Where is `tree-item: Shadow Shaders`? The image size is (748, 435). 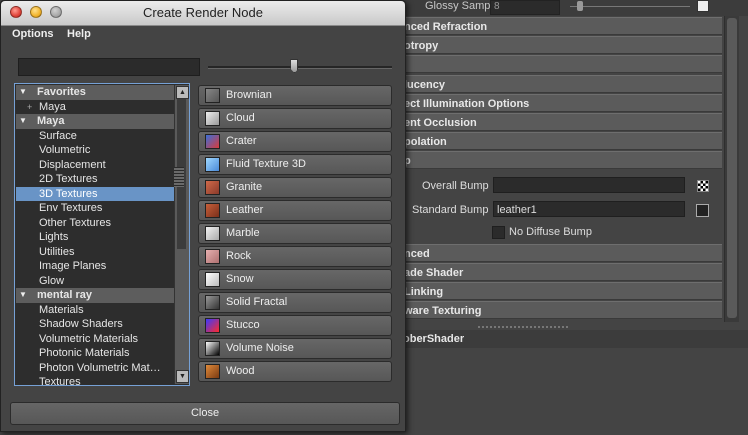
tree-item: Shadow Shaders is located at coordinates (95, 324).